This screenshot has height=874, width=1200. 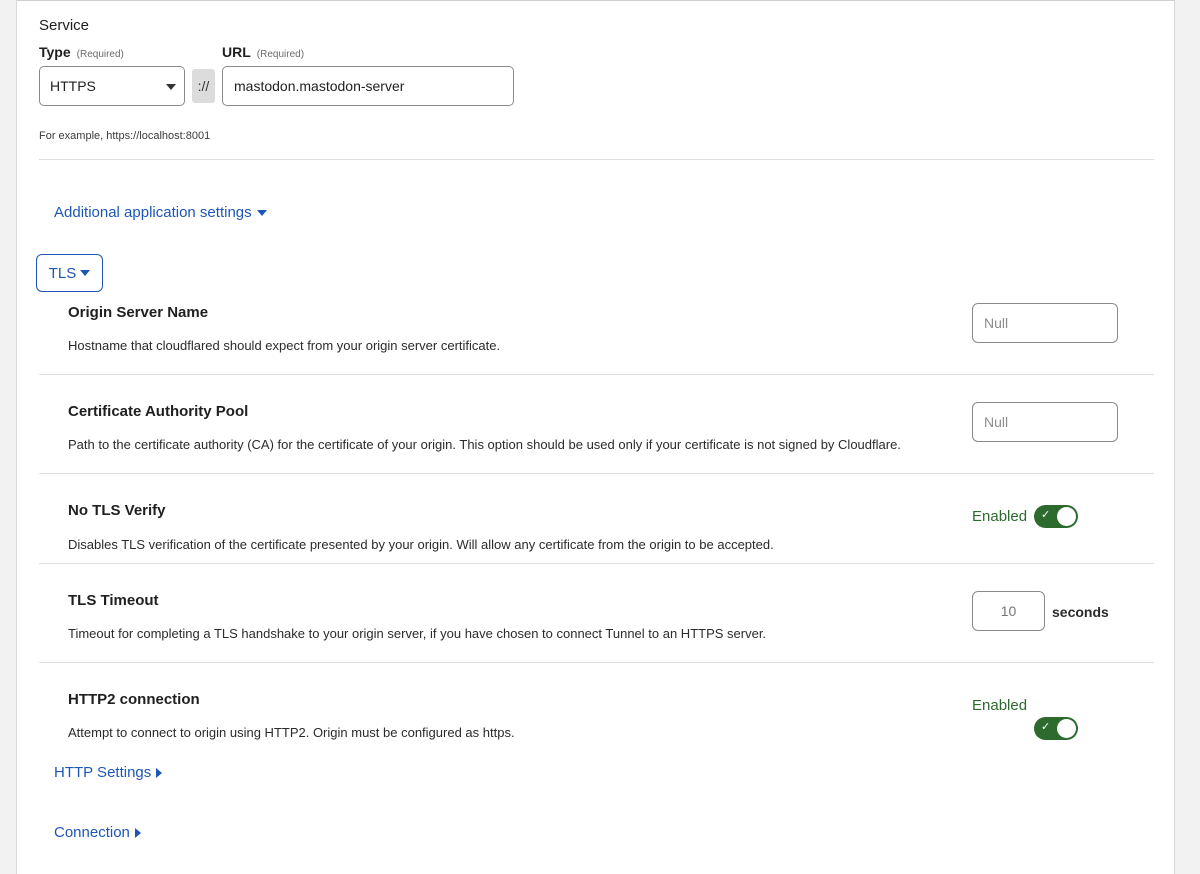 I want to click on type-required-note: (Required), so click(x=100, y=54).